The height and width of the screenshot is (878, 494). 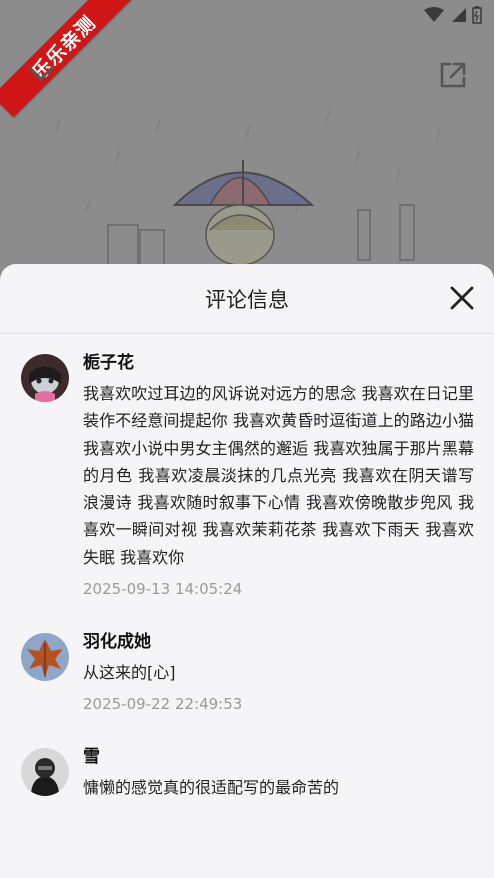 I want to click on close-button, so click(x=462, y=298).